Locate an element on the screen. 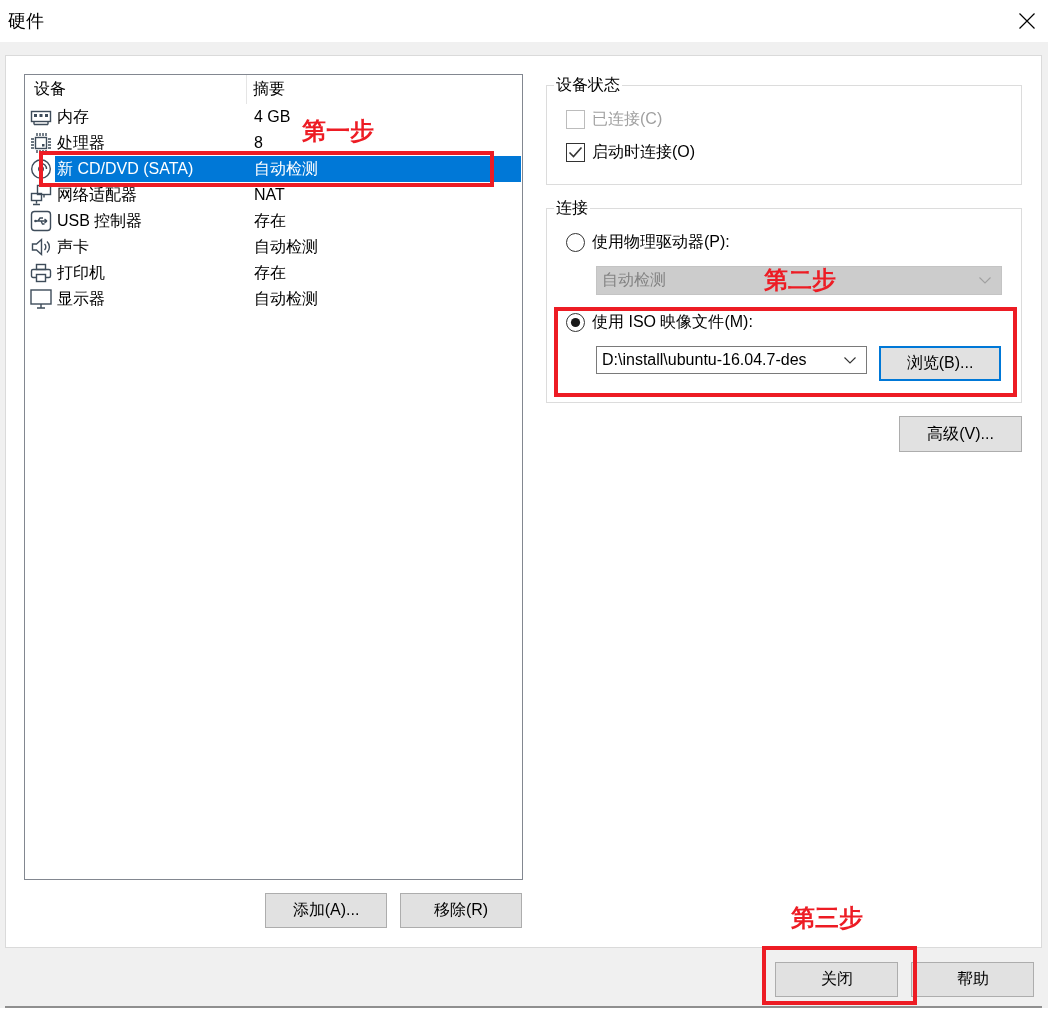 The width and height of the screenshot is (1048, 1011). close-button: 关闭 is located at coordinates (836, 979).